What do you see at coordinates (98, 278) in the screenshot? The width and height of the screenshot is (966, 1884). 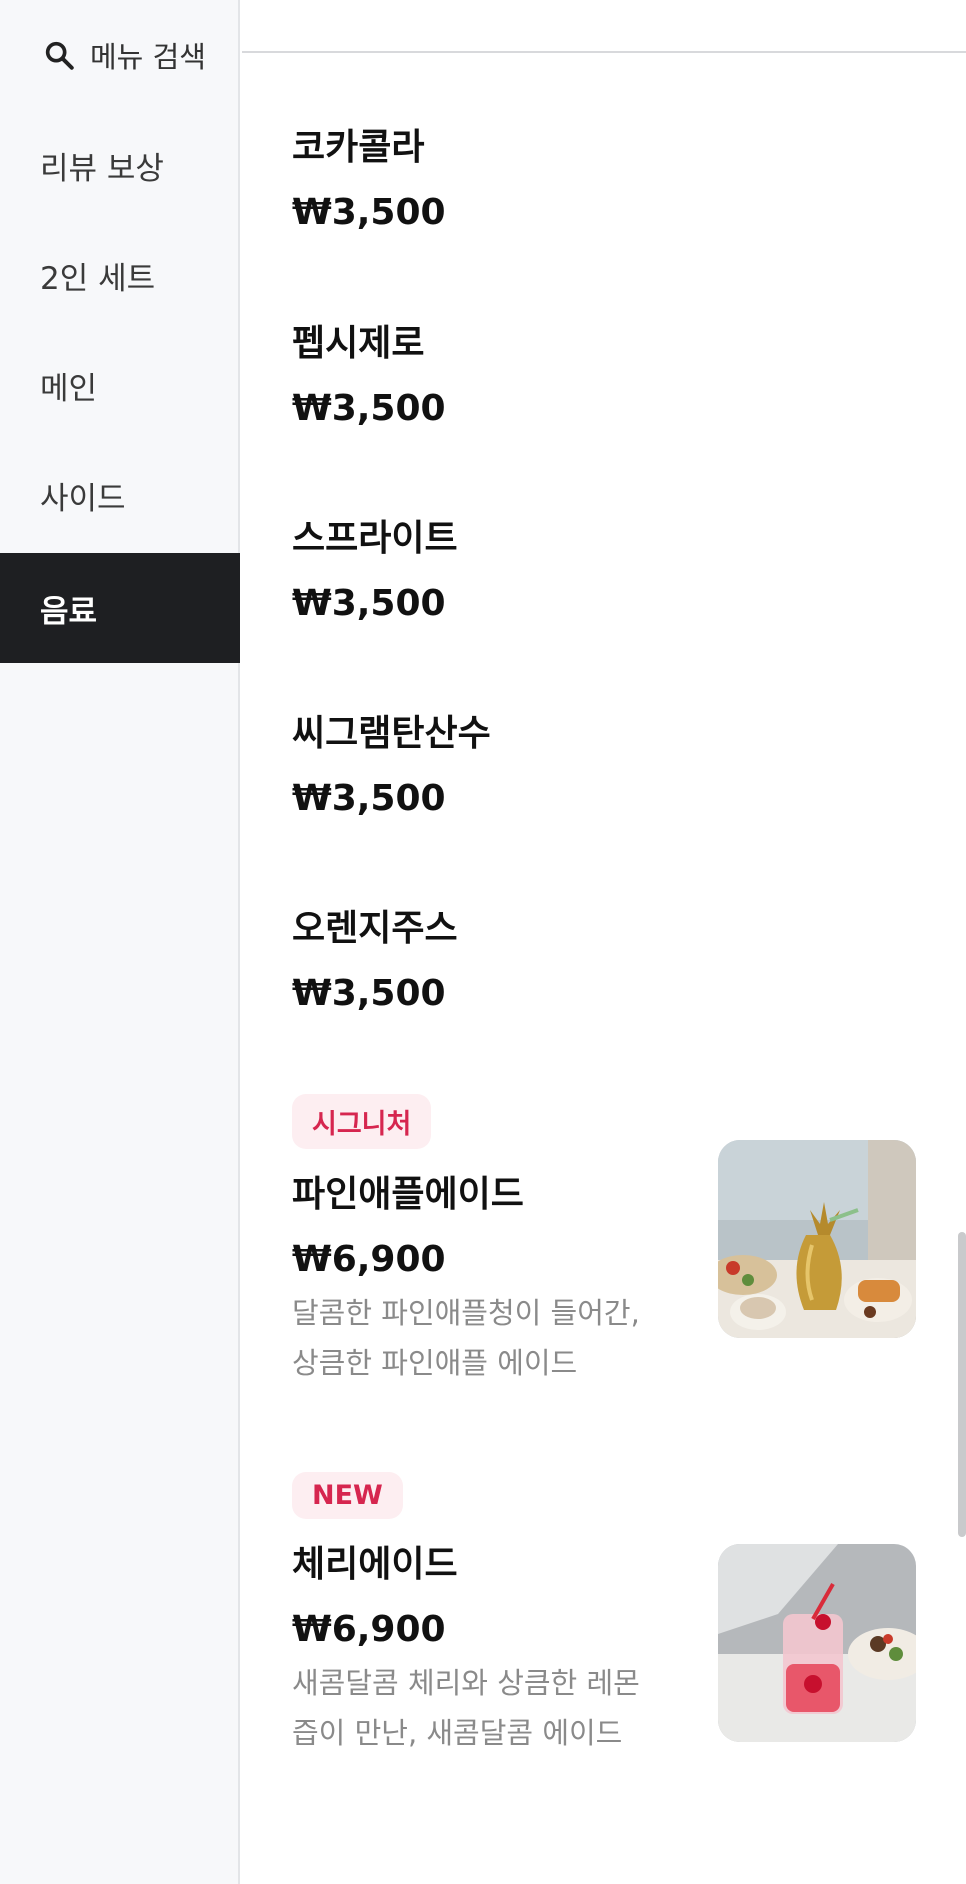 I see `category-label: 2인 세트` at bounding box center [98, 278].